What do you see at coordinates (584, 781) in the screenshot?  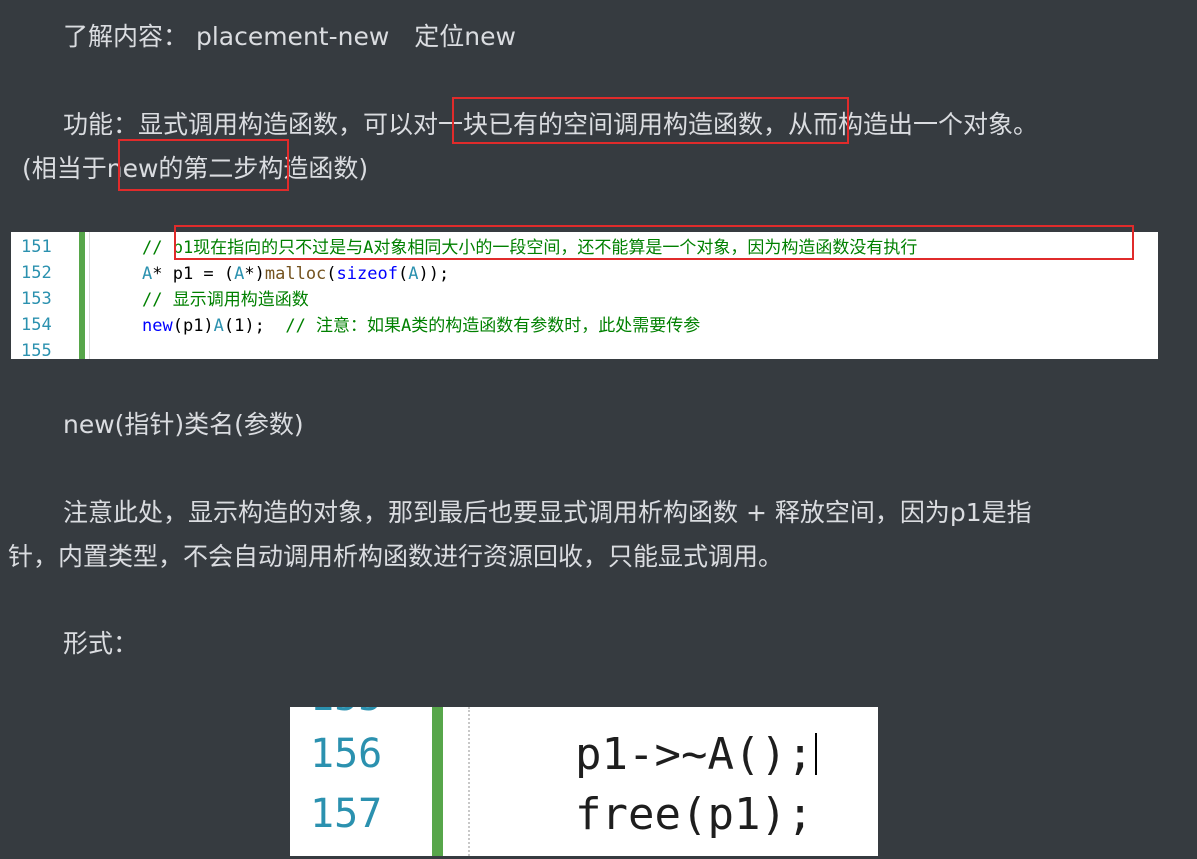 I see `code-screenshot-destructor: 155 156 157 p1->~A(); free(p1);` at bounding box center [584, 781].